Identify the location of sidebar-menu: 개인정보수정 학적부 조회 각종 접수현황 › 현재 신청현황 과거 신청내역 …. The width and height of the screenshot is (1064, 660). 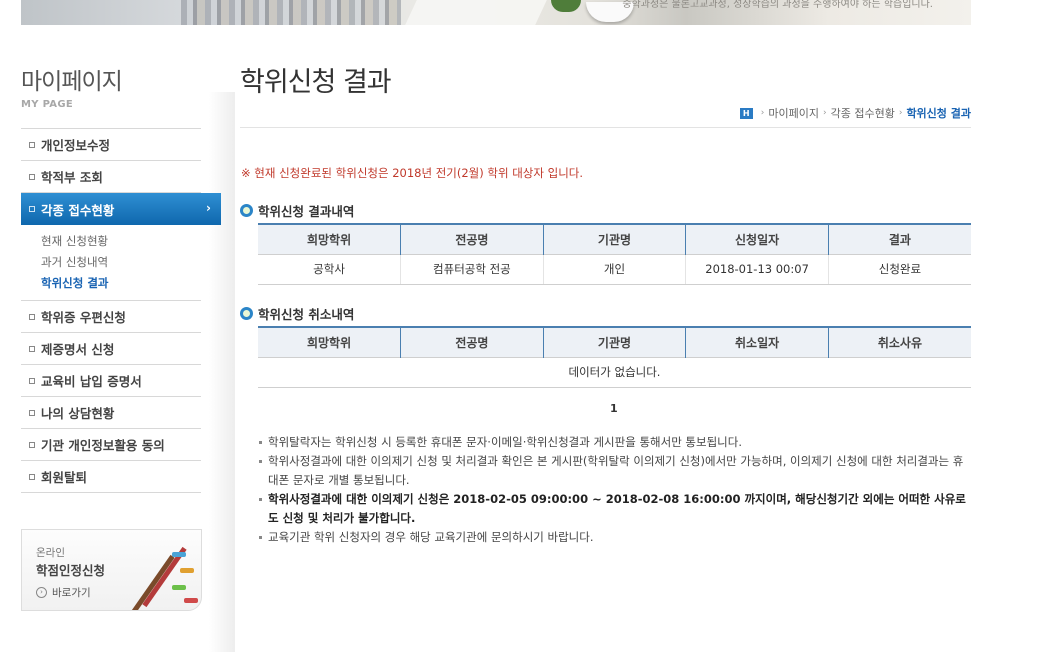
(121, 310).